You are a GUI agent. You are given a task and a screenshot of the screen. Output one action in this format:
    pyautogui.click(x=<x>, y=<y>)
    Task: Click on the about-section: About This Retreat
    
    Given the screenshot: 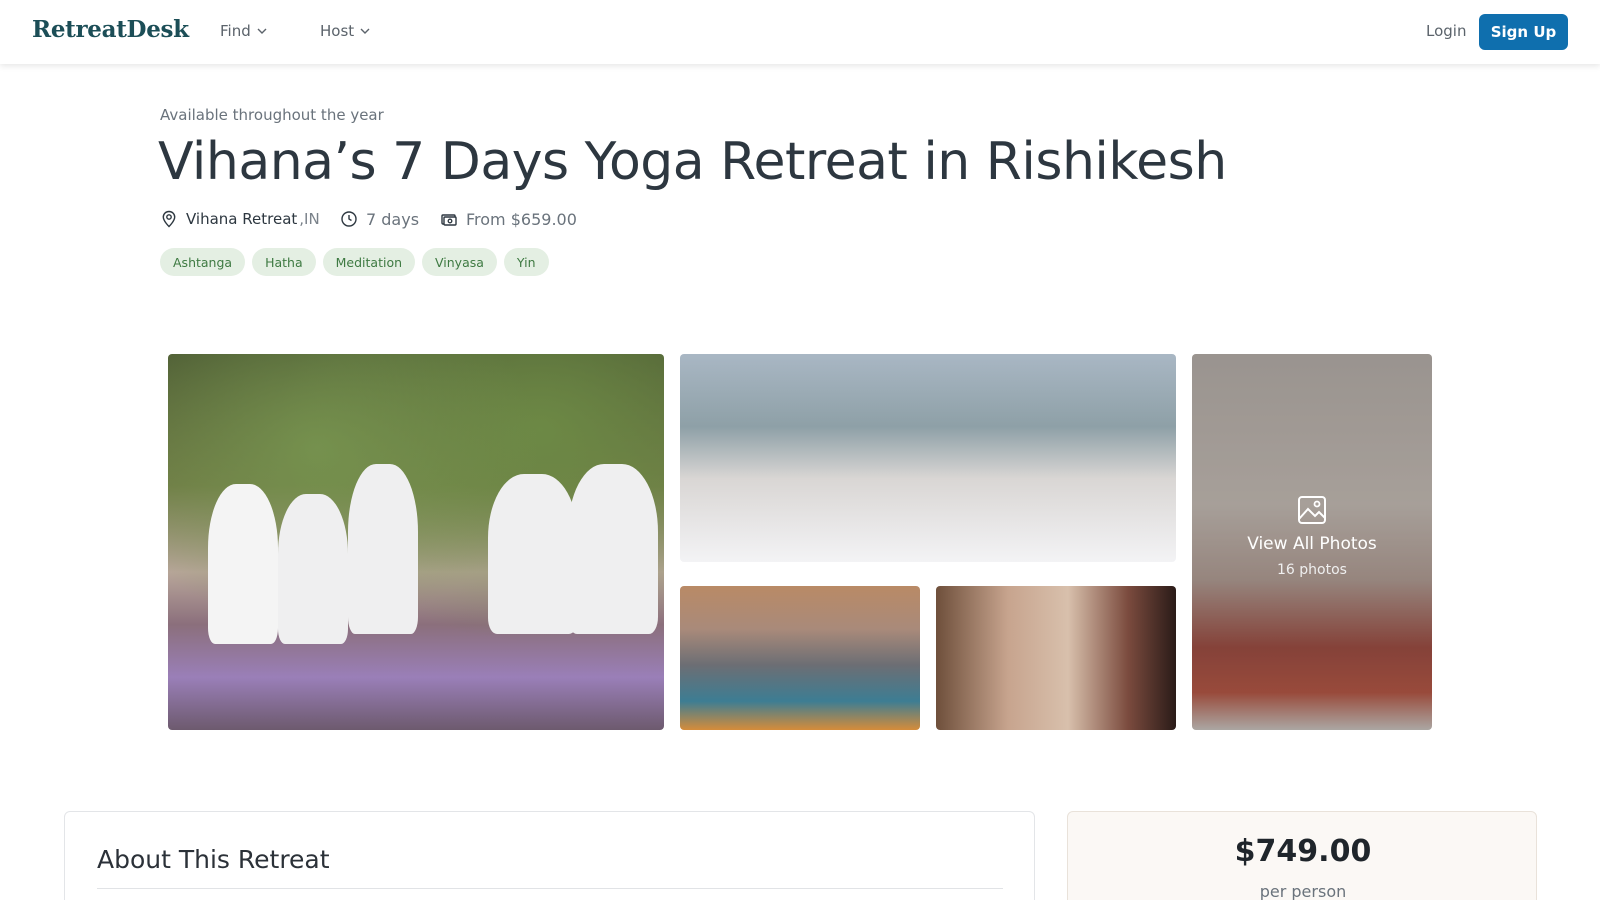 What is the action you would take?
    pyautogui.click(x=549, y=855)
    